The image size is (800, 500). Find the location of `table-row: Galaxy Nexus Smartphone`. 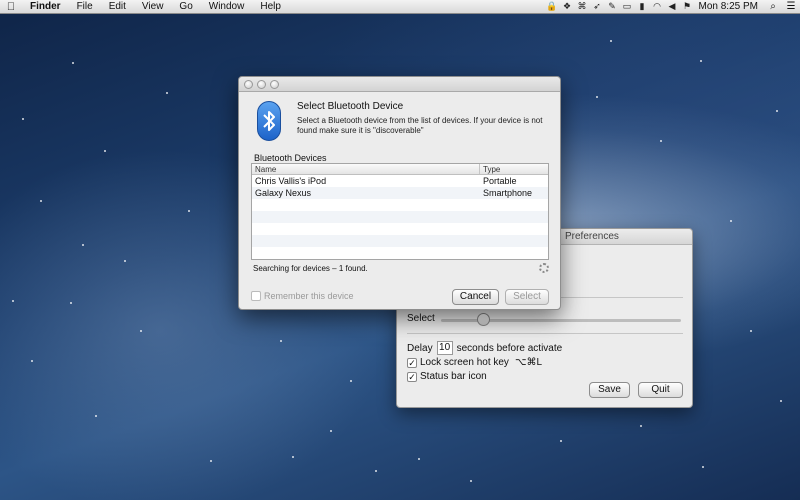

table-row: Galaxy Nexus Smartphone is located at coordinates (400, 193).